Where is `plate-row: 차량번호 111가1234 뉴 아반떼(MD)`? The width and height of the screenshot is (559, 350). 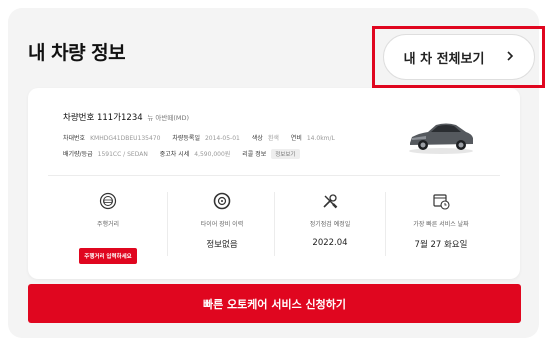 plate-row: 차량번호 111가1234 뉴 아반떼(MD) is located at coordinates (126, 117).